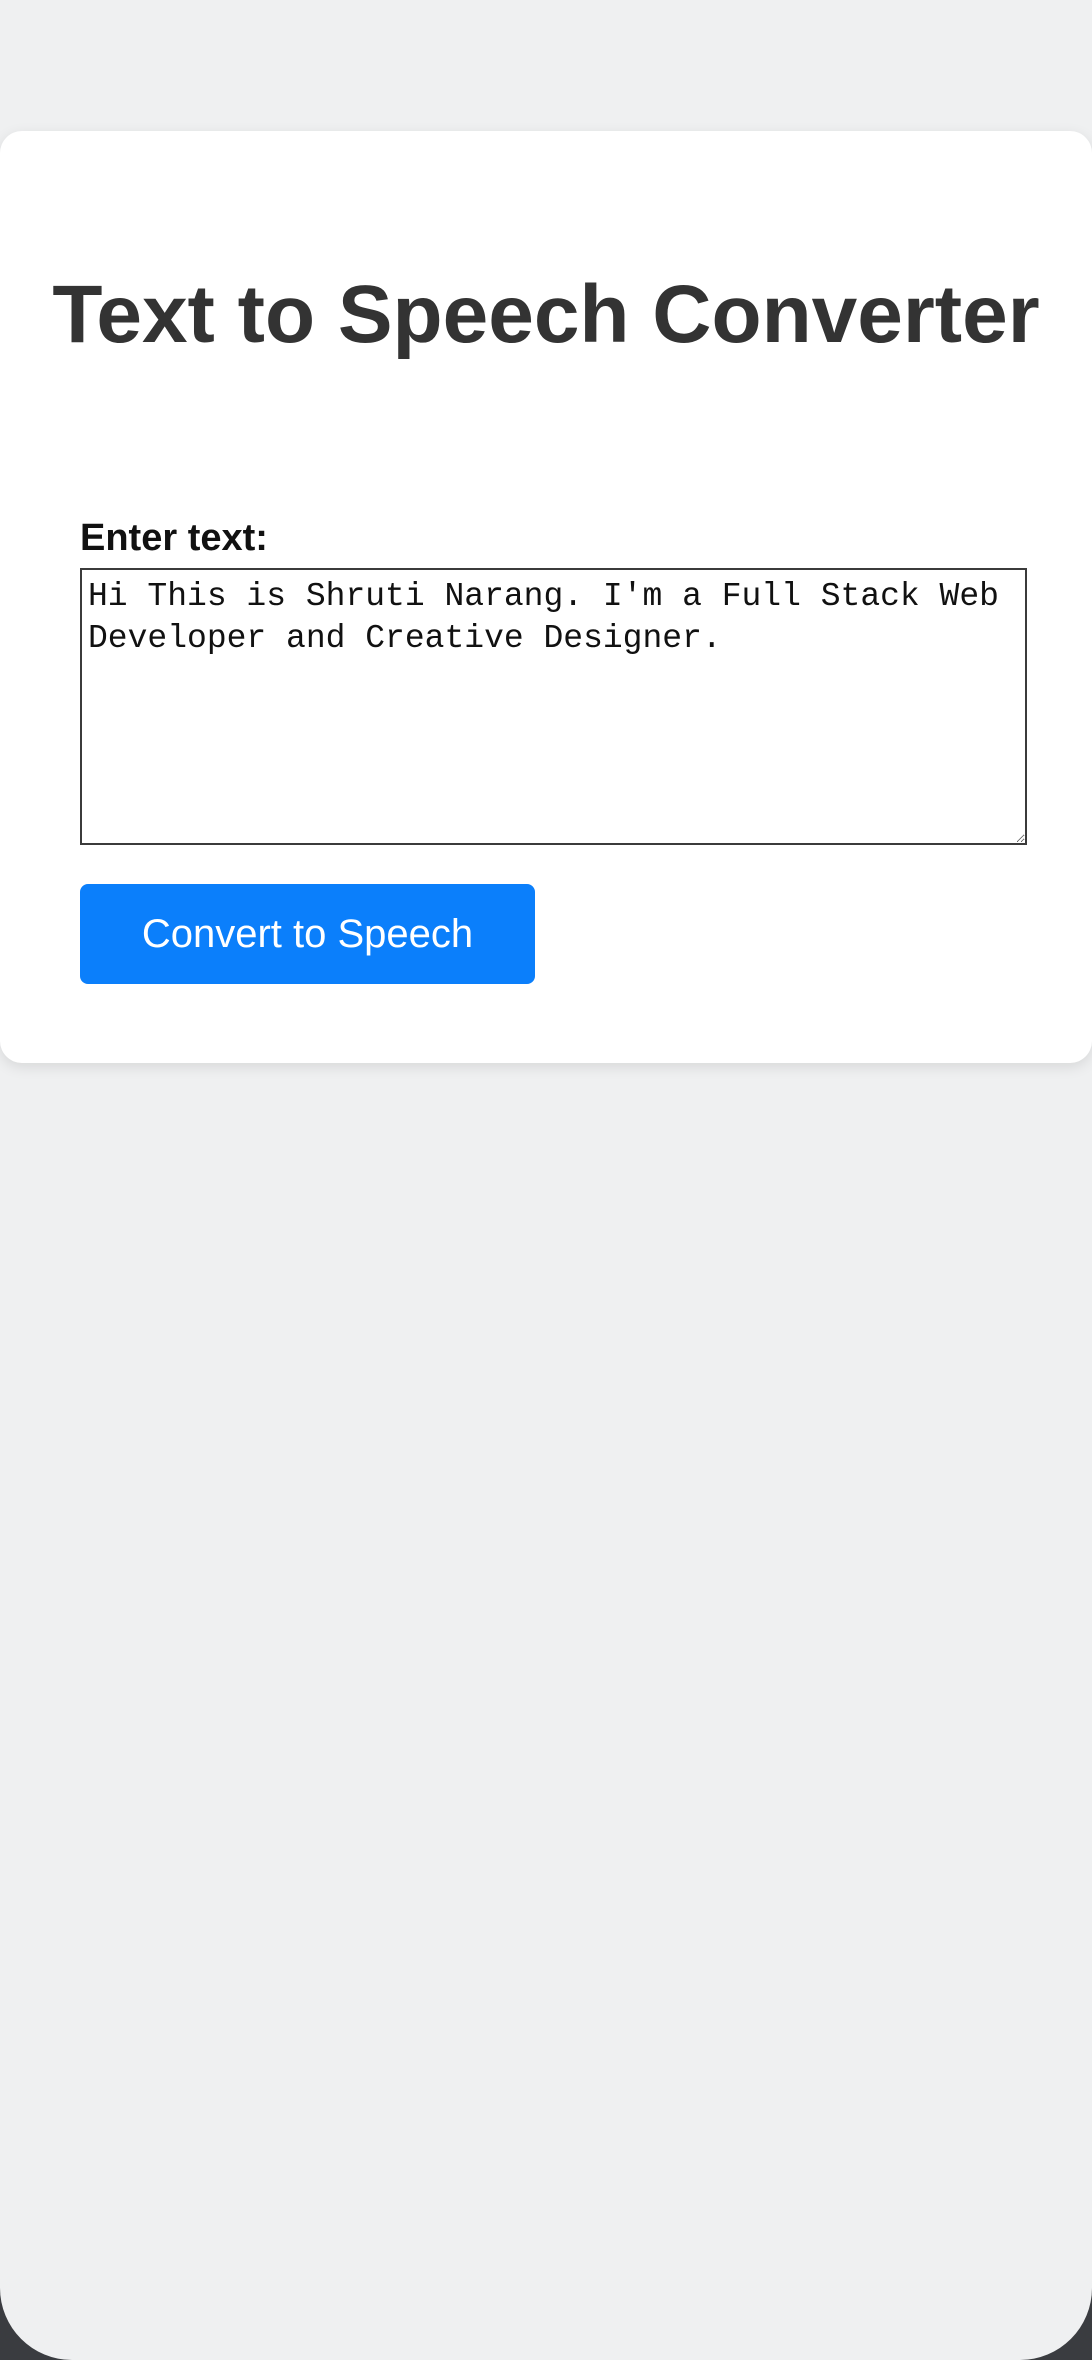 The width and height of the screenshot is (1092, 2360). Describe the element at coordinates (174, 538) in the screenshot. I see `text-input-label: Enter text:` at that location.